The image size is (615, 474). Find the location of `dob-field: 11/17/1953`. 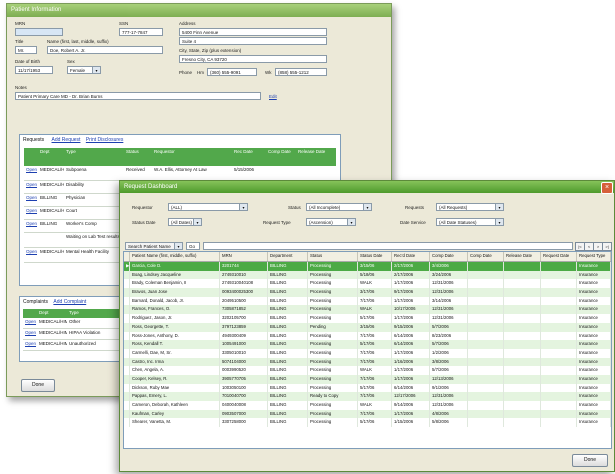

dob-field: 11/17/1953 is located at coordinates (34, 70).